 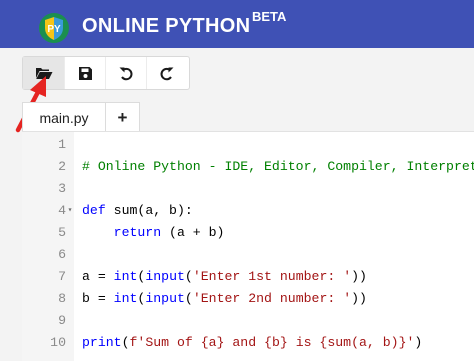 What do you see at coordinates (248, 189) in the screenshot?
I see `code-line: 3` at bounding box center [248, 189].